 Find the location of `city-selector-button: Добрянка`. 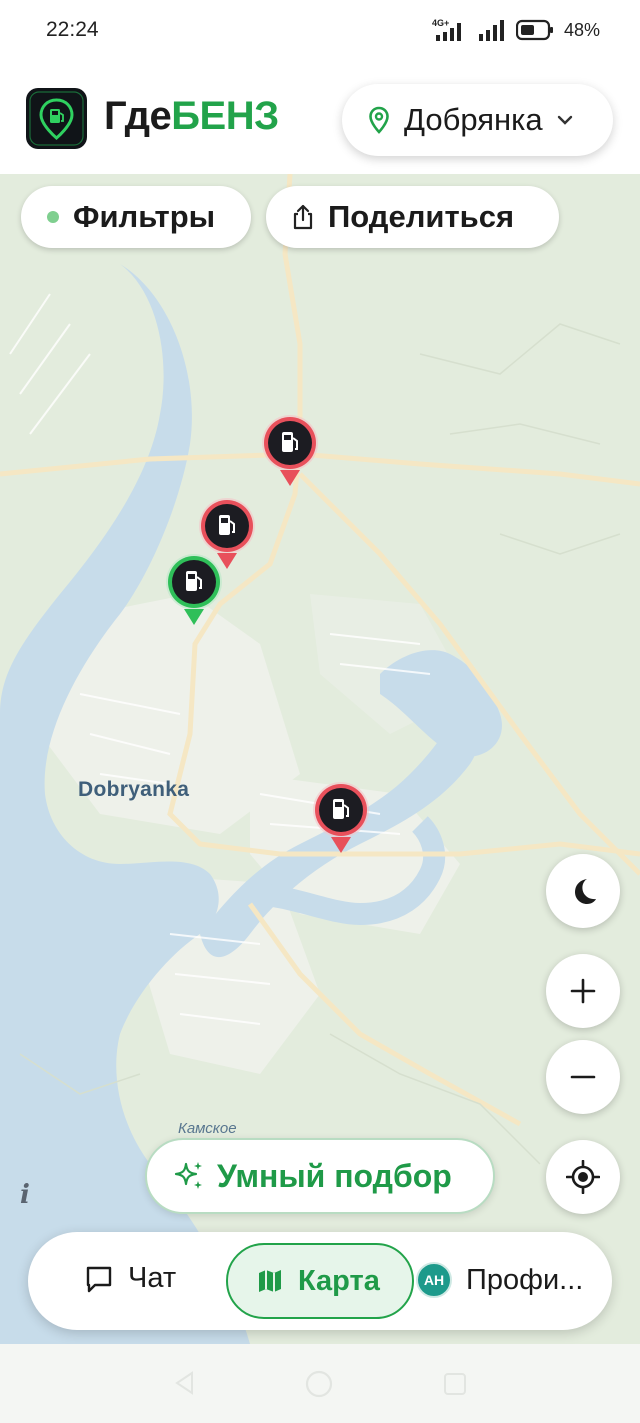

city-selector-button: Добрянка is located at coordinates (477, 120).